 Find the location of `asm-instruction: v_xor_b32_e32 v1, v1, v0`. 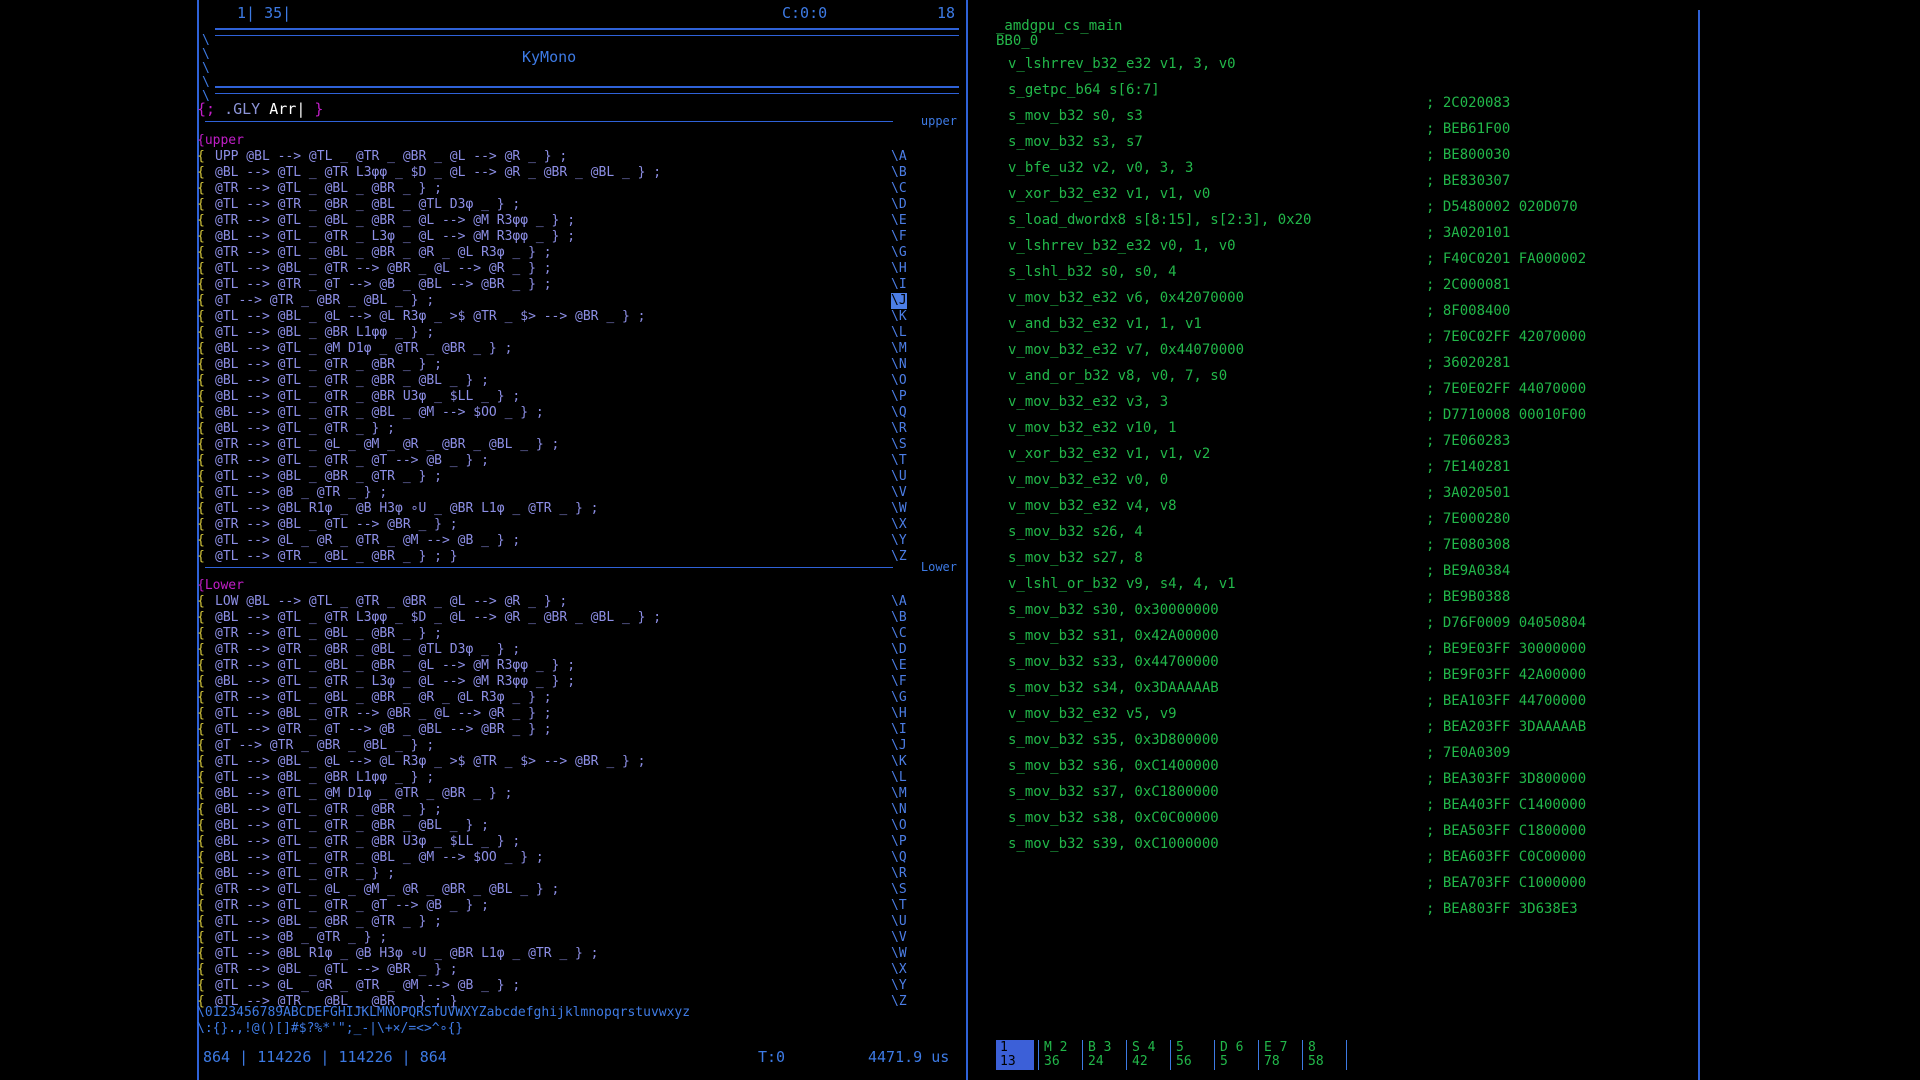

asm-instruction: v_xor_b32_e32 v1, v1, v0 is located at coordinates (1109, 194).